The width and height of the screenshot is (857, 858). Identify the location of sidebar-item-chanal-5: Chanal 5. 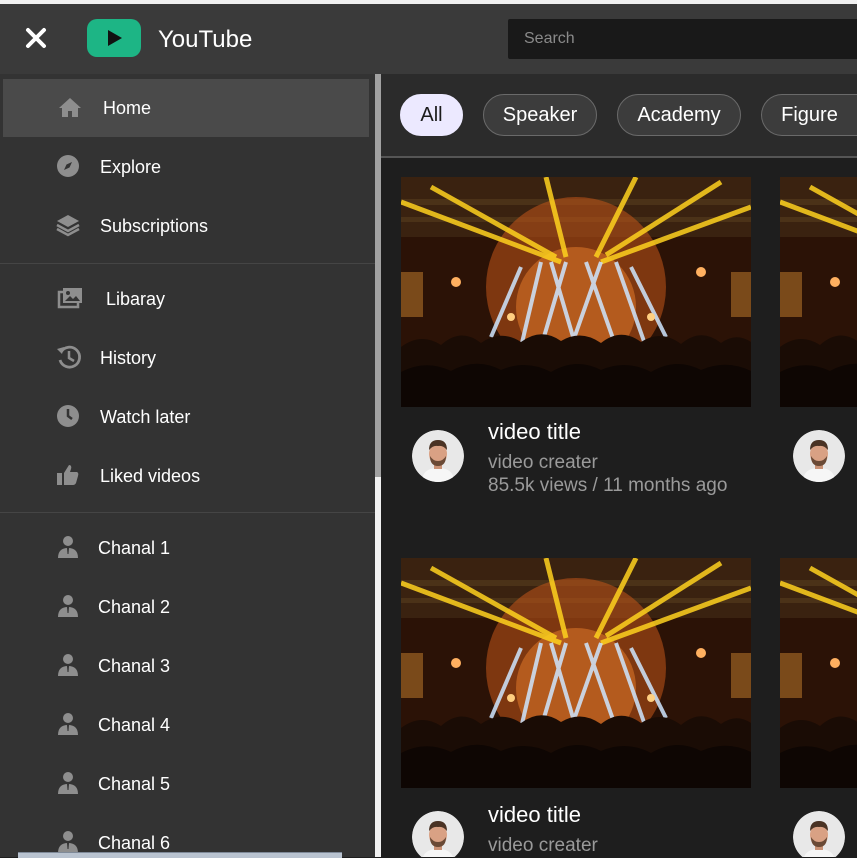
(186, 784).